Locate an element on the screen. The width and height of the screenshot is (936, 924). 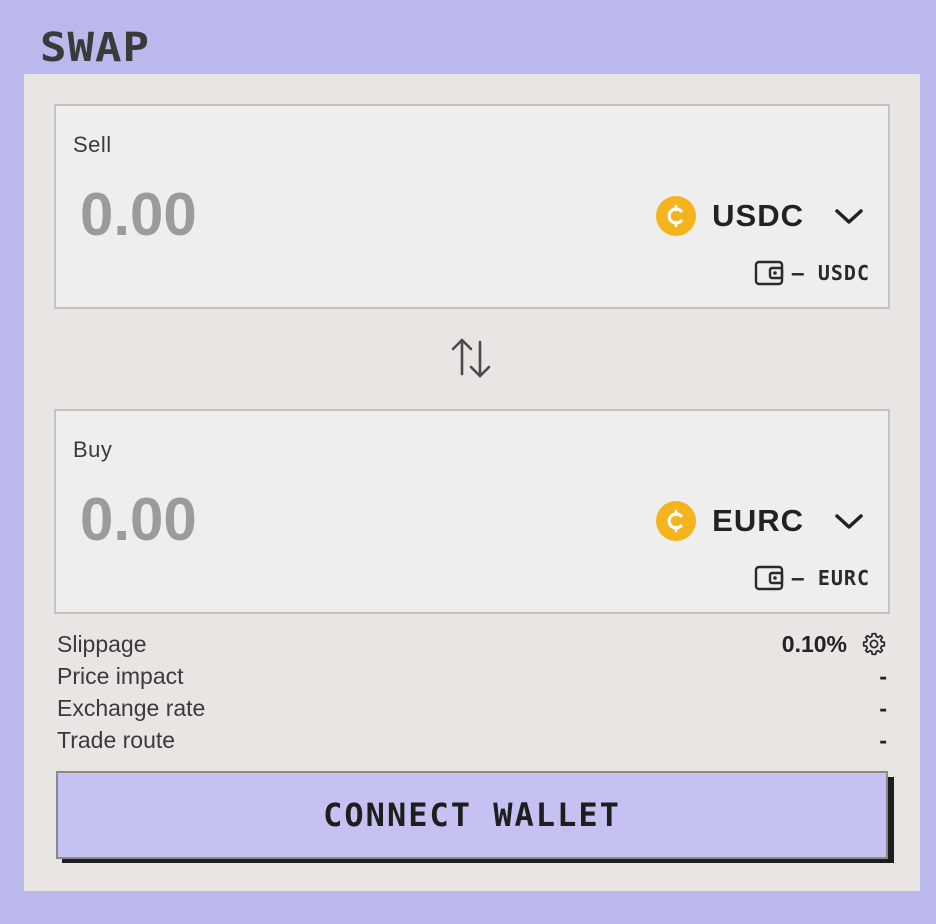
price-impact-row: Price impact - is located at coordinates (472, 676).